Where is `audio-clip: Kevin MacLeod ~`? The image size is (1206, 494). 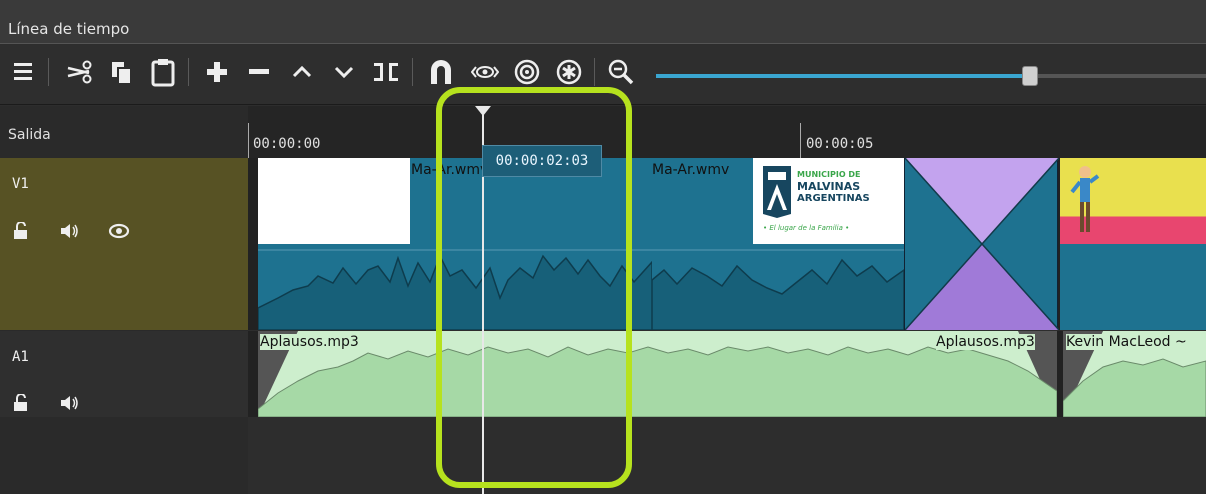
audio-clip: Kevin MacLeod ~ is located at coordinates (1134, 374).